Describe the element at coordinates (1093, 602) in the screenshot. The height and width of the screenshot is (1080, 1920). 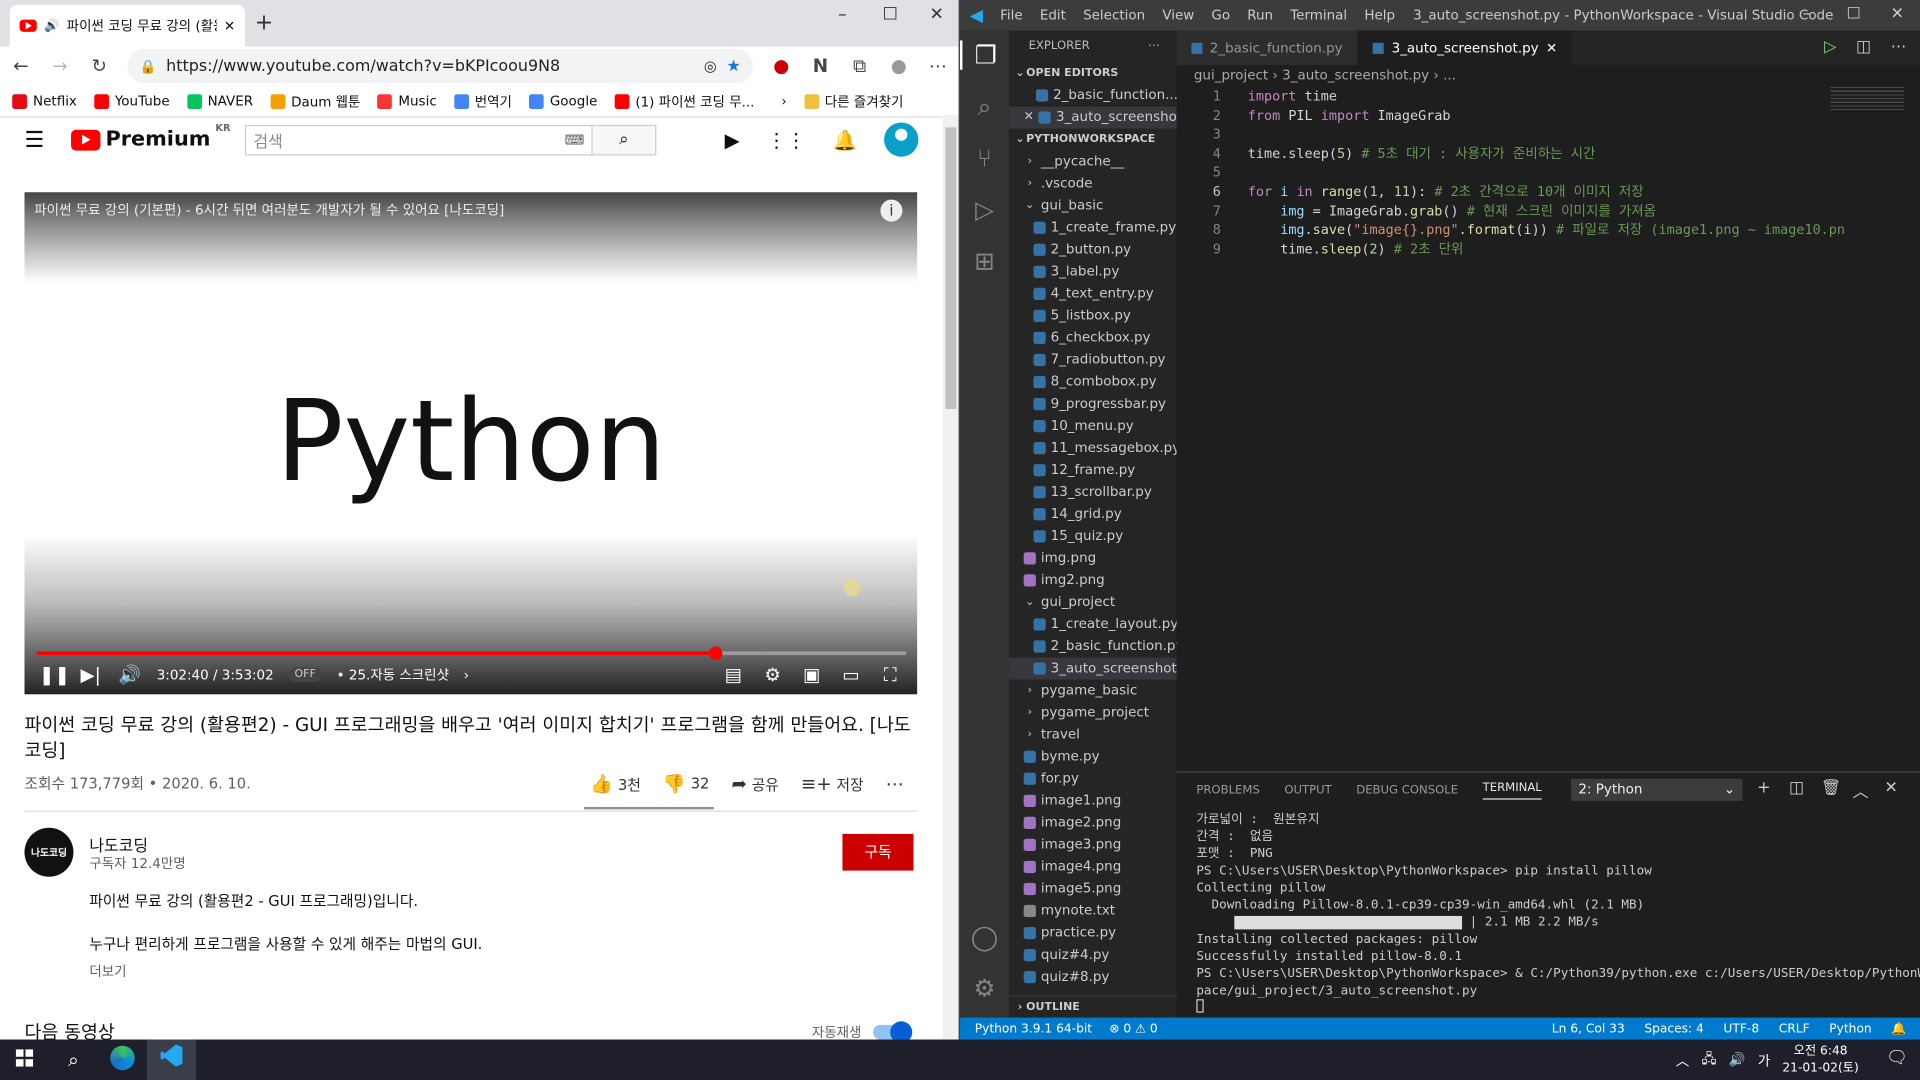
I see `folder-item: ⌄ gui_project` at that location.